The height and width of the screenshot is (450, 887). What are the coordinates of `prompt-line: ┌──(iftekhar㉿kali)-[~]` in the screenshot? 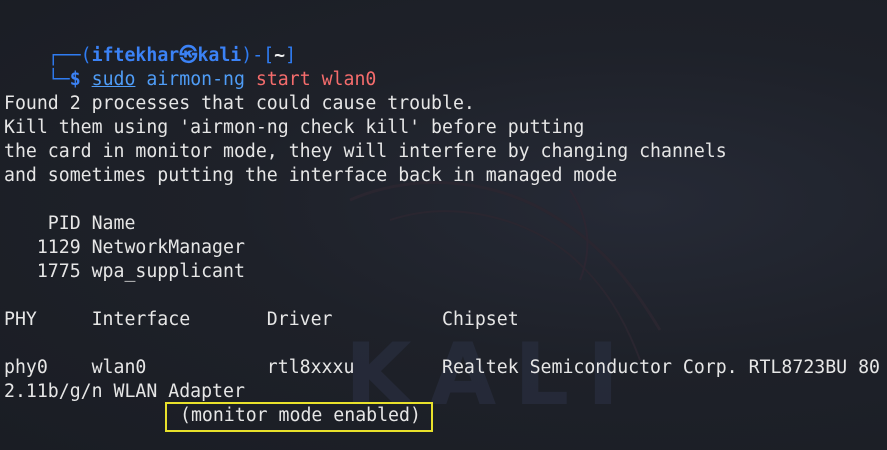 It's located at (150, 43).